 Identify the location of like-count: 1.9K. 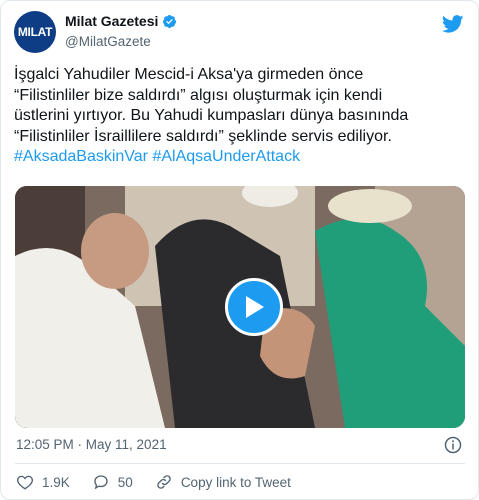
(56, 482).